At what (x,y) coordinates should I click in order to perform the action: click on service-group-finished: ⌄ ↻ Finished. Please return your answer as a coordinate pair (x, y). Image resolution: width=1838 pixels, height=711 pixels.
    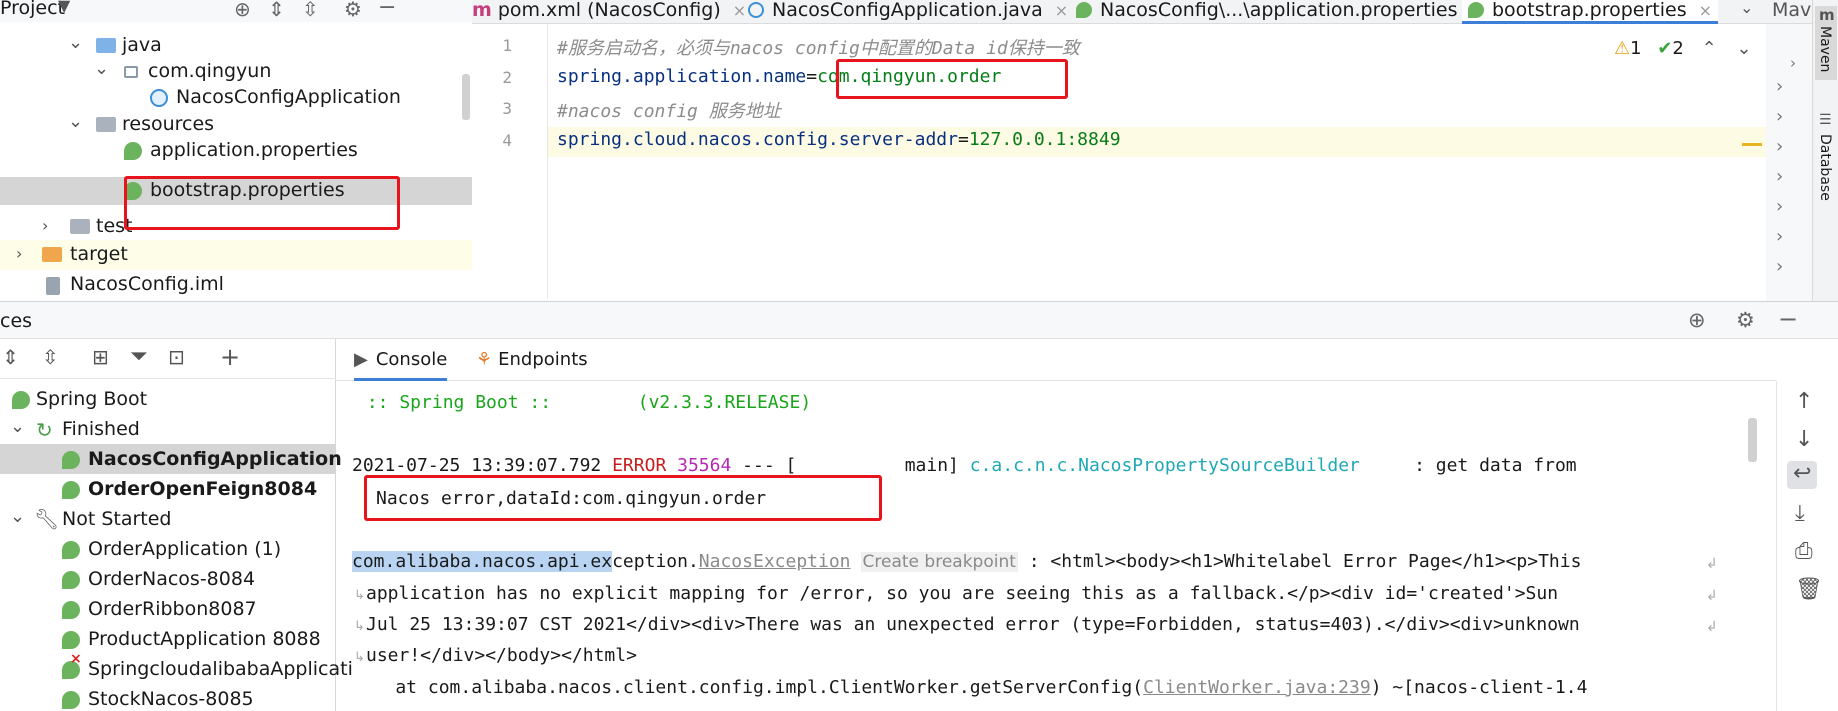
    Looking at the image, I should click on (168, 429).